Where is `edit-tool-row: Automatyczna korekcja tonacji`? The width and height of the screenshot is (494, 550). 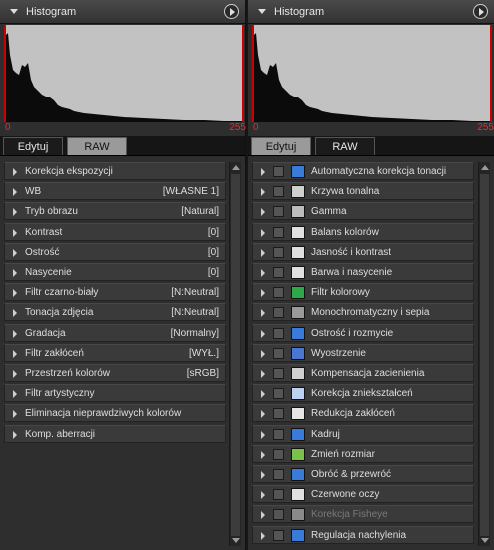
edit-tool-row: Automatyczna korekcja tonacji is located at coordinates (363, 171).